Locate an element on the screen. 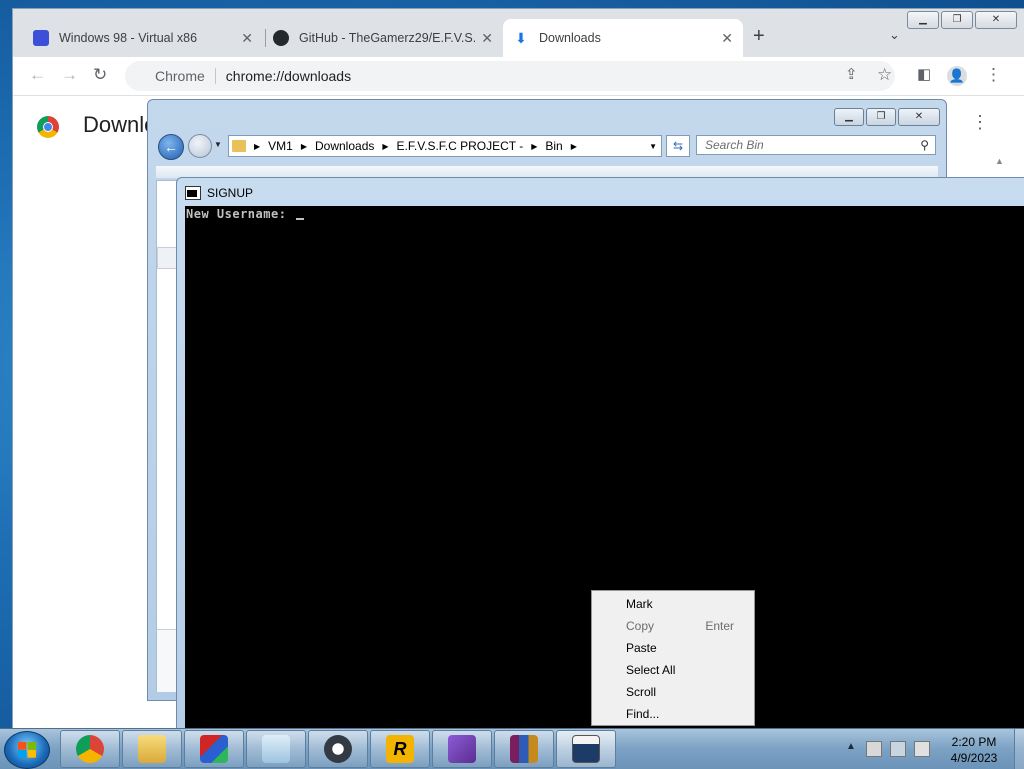  menu-item-copy: Copy Enter is located at coordinates (689, 626).